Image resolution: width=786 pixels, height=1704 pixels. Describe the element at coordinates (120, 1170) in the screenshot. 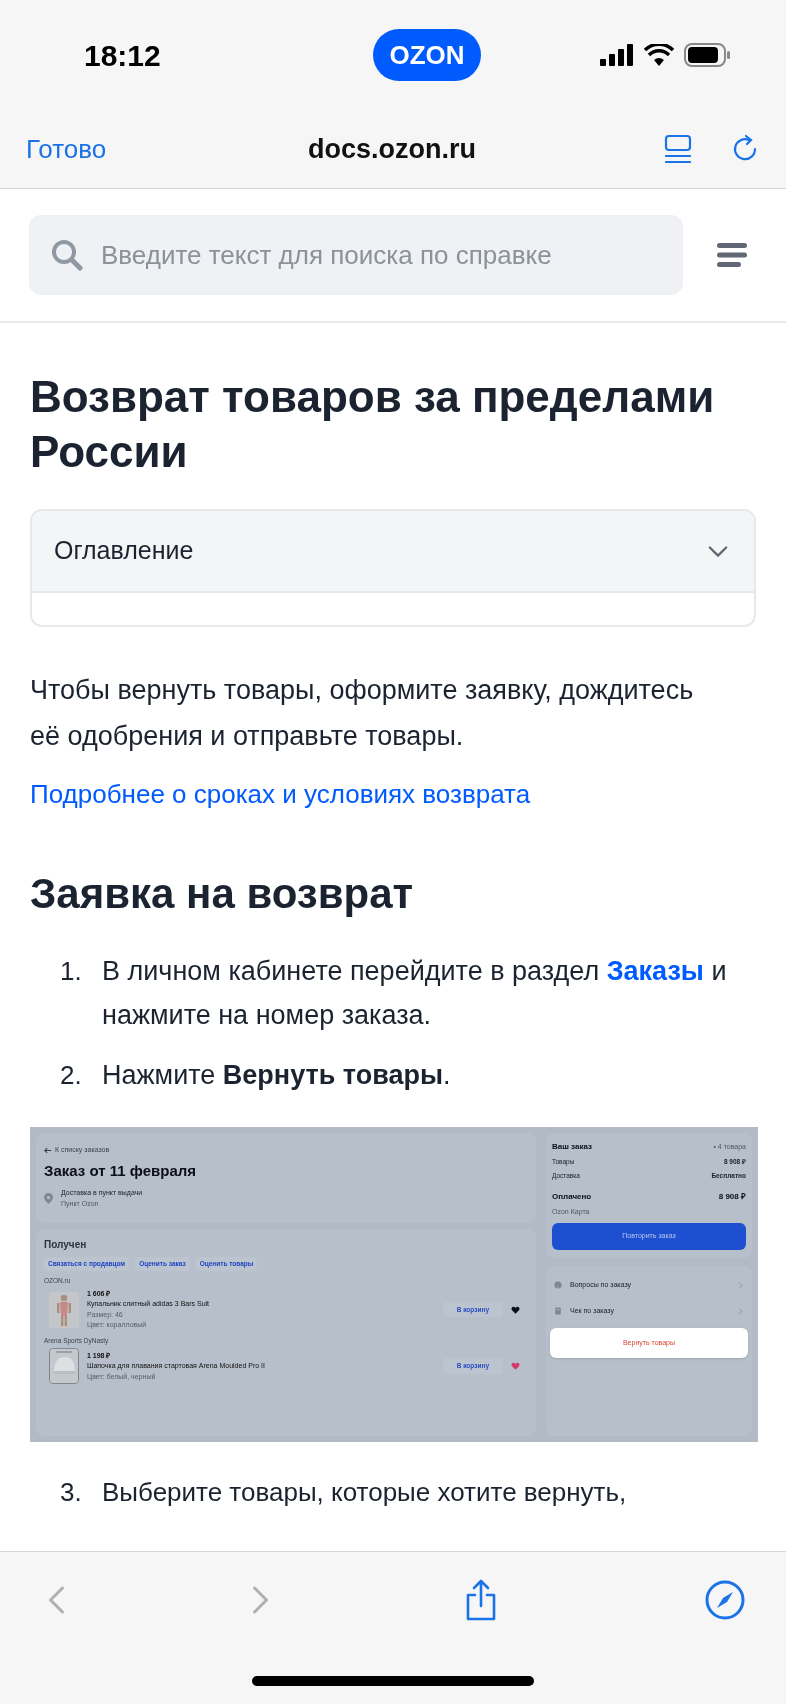

I see `order-title: Заказ от 11 февраля` at that location.